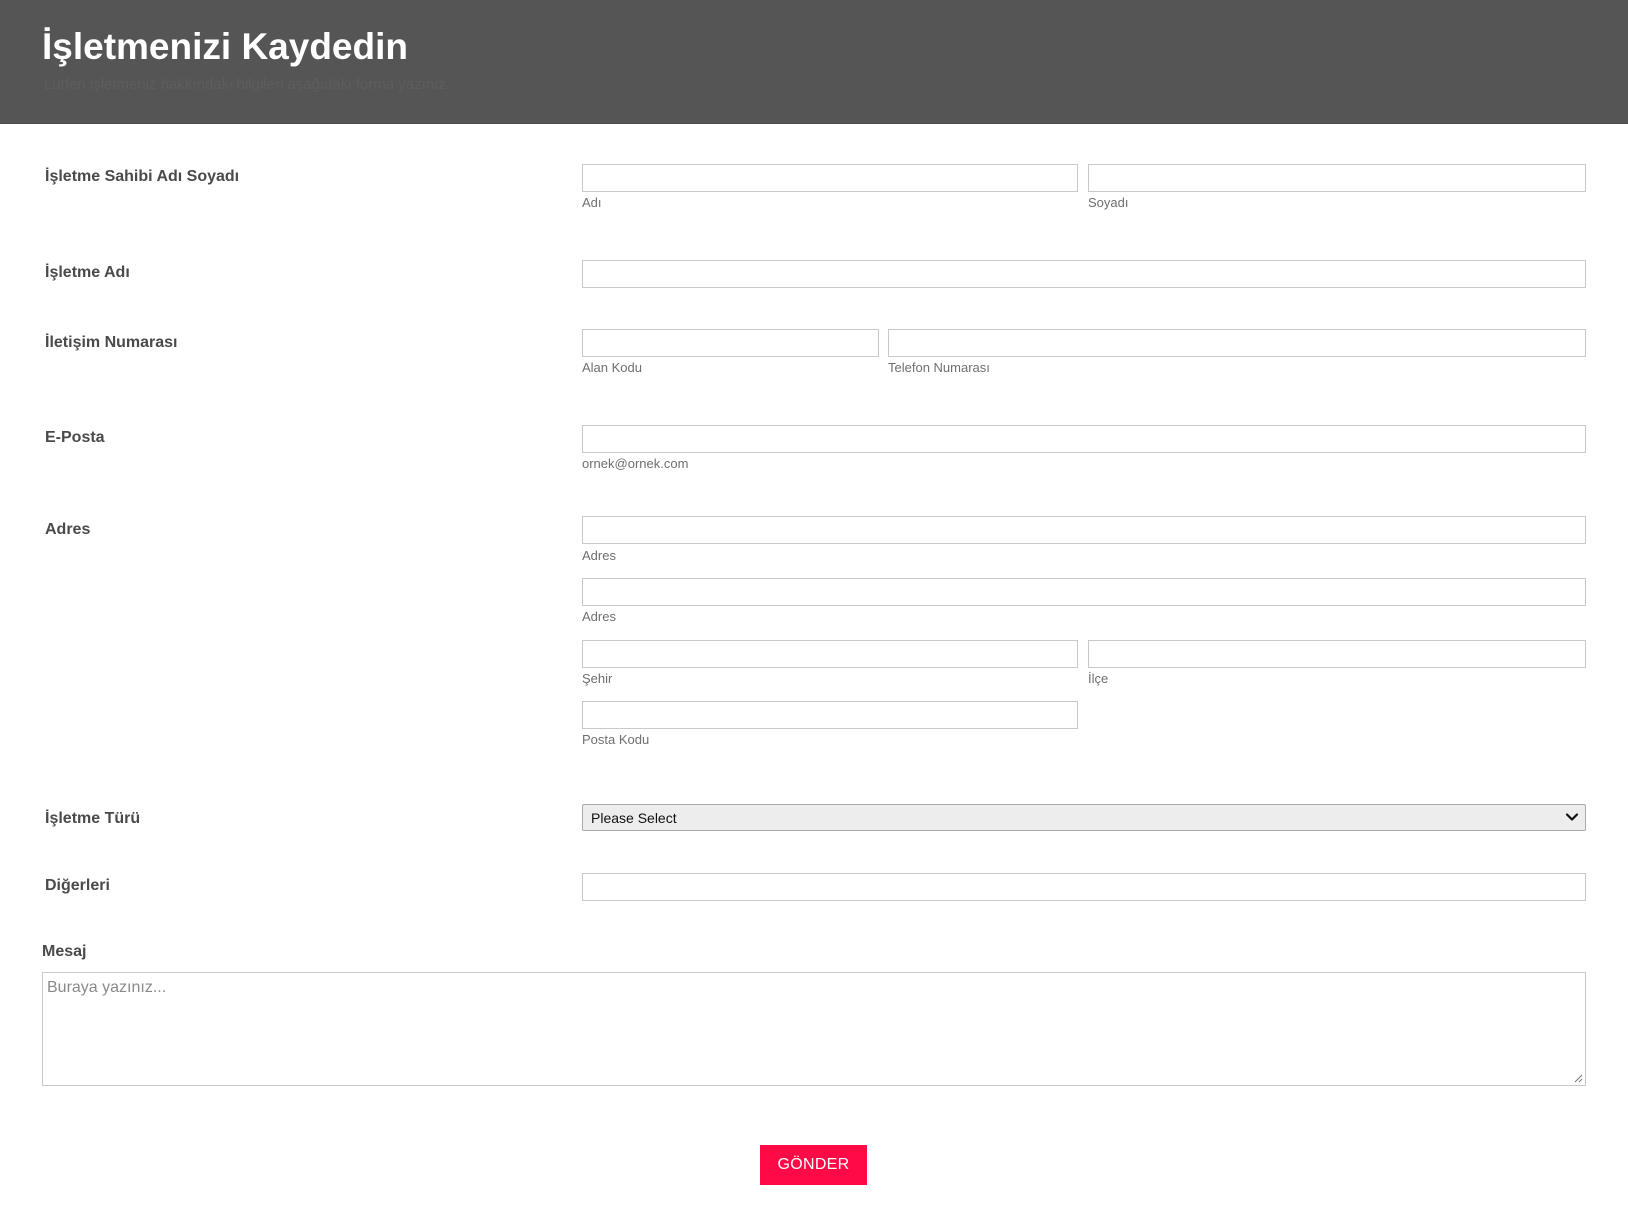 This screenshot has height=1225, width=1628. What do you see at coordinates (87, 272) in the screenshot?
I see `business-name-label: İşletme Adı` at bounding box center [87, 272].